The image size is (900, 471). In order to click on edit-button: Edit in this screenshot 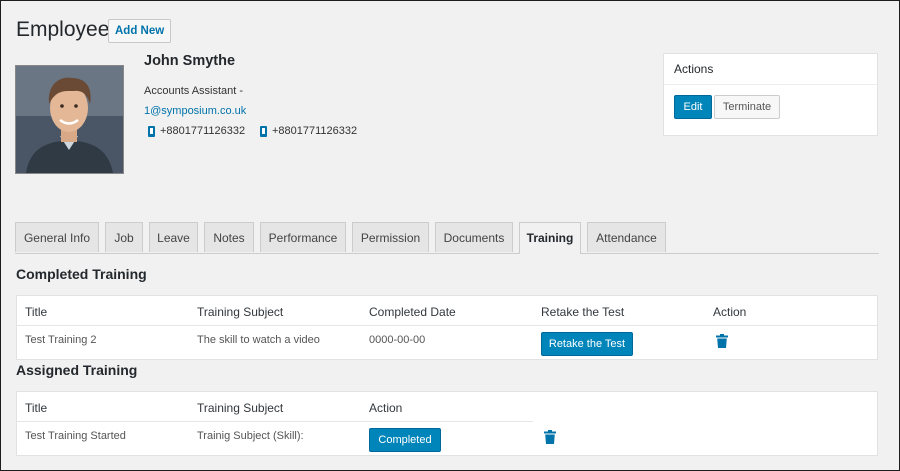, I will do `click(693, 107)`.